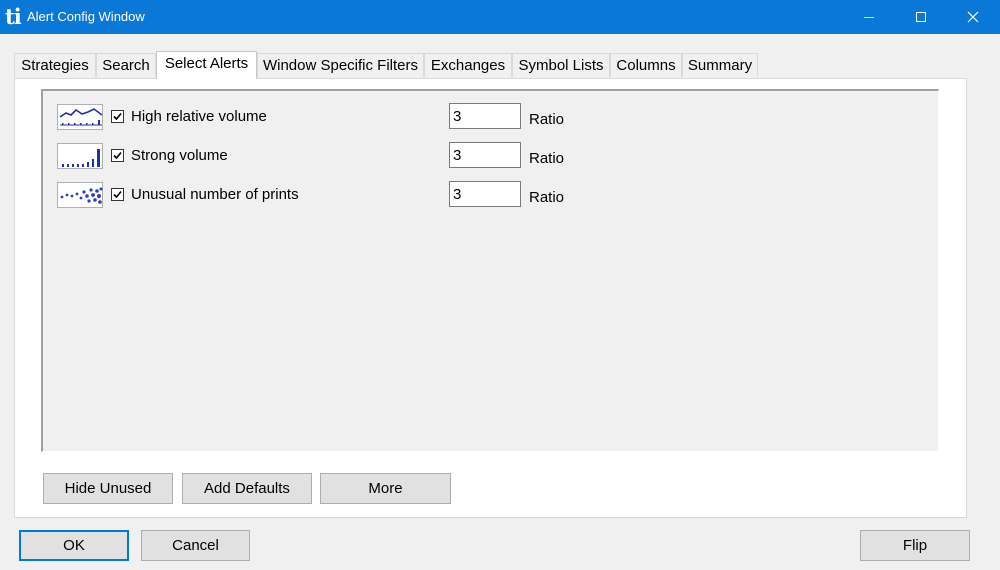 The image size is (1000, 570). I want to click on prints-dots-icon, so click(80, 195).